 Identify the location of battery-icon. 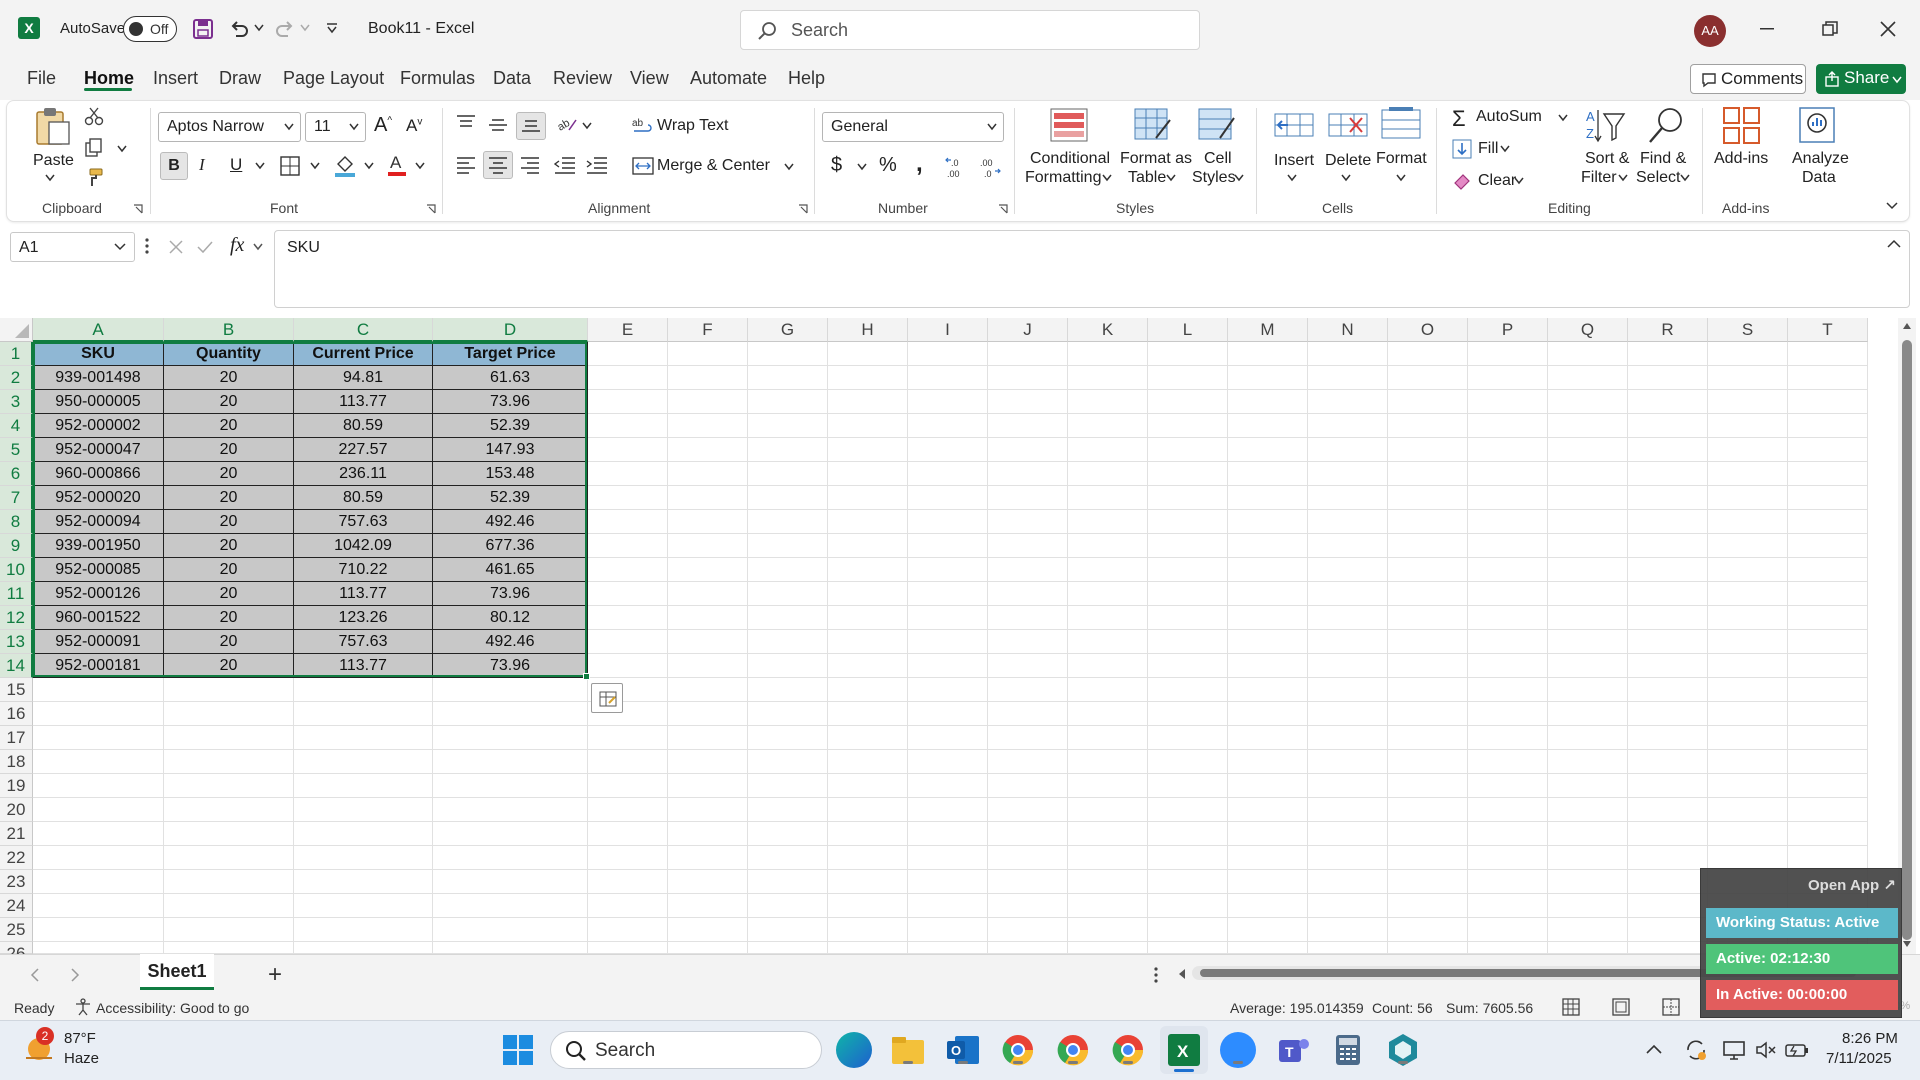
(1797, 1050).